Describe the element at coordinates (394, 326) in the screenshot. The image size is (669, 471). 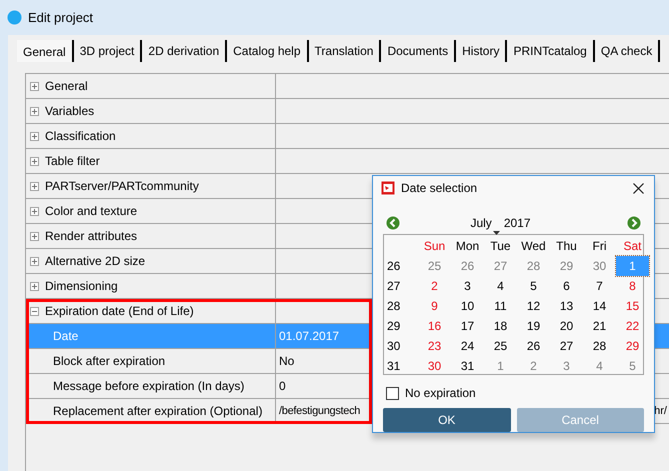
I see `week-number: 29` at that location.